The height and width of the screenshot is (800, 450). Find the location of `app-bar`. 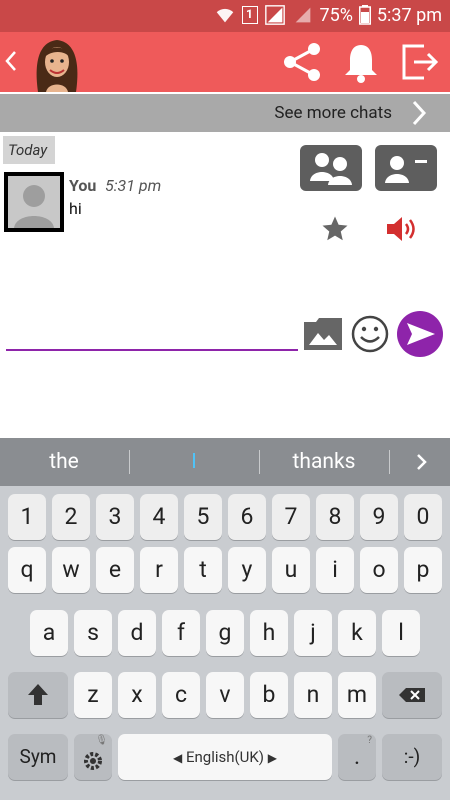

app-bar is located at coordinates (225, 62).